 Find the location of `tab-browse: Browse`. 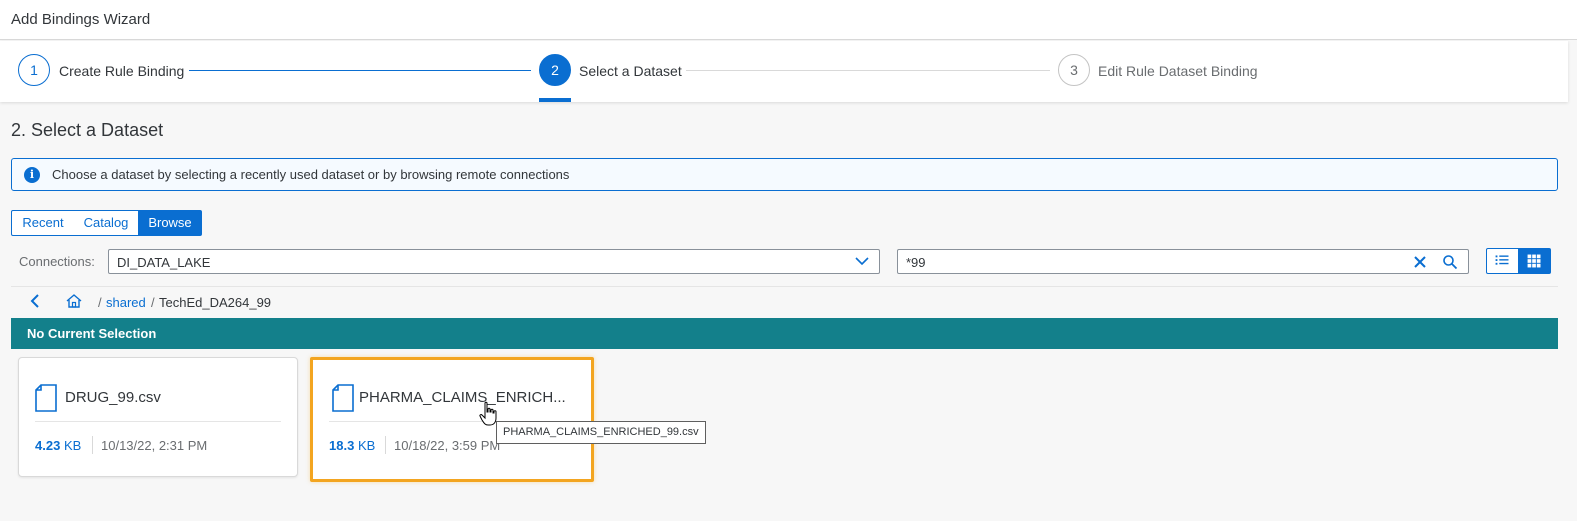

tab-browse: Browse is located at coordinates (170, 223).